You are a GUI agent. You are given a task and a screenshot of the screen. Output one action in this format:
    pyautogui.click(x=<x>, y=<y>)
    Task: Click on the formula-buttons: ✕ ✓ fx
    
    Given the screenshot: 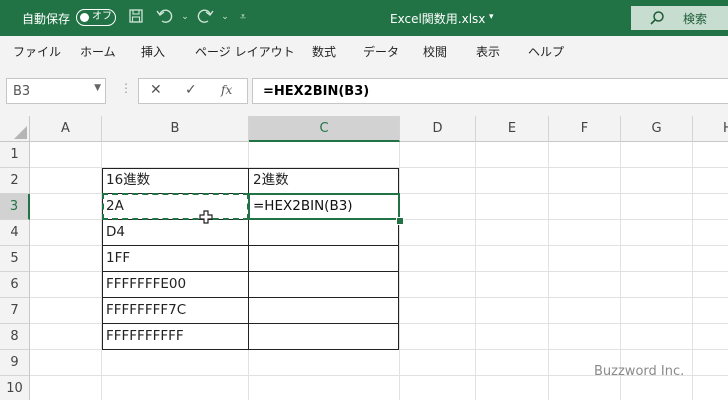 What is the action you would take?
    pyautogui.click(x=193, y=91)
    